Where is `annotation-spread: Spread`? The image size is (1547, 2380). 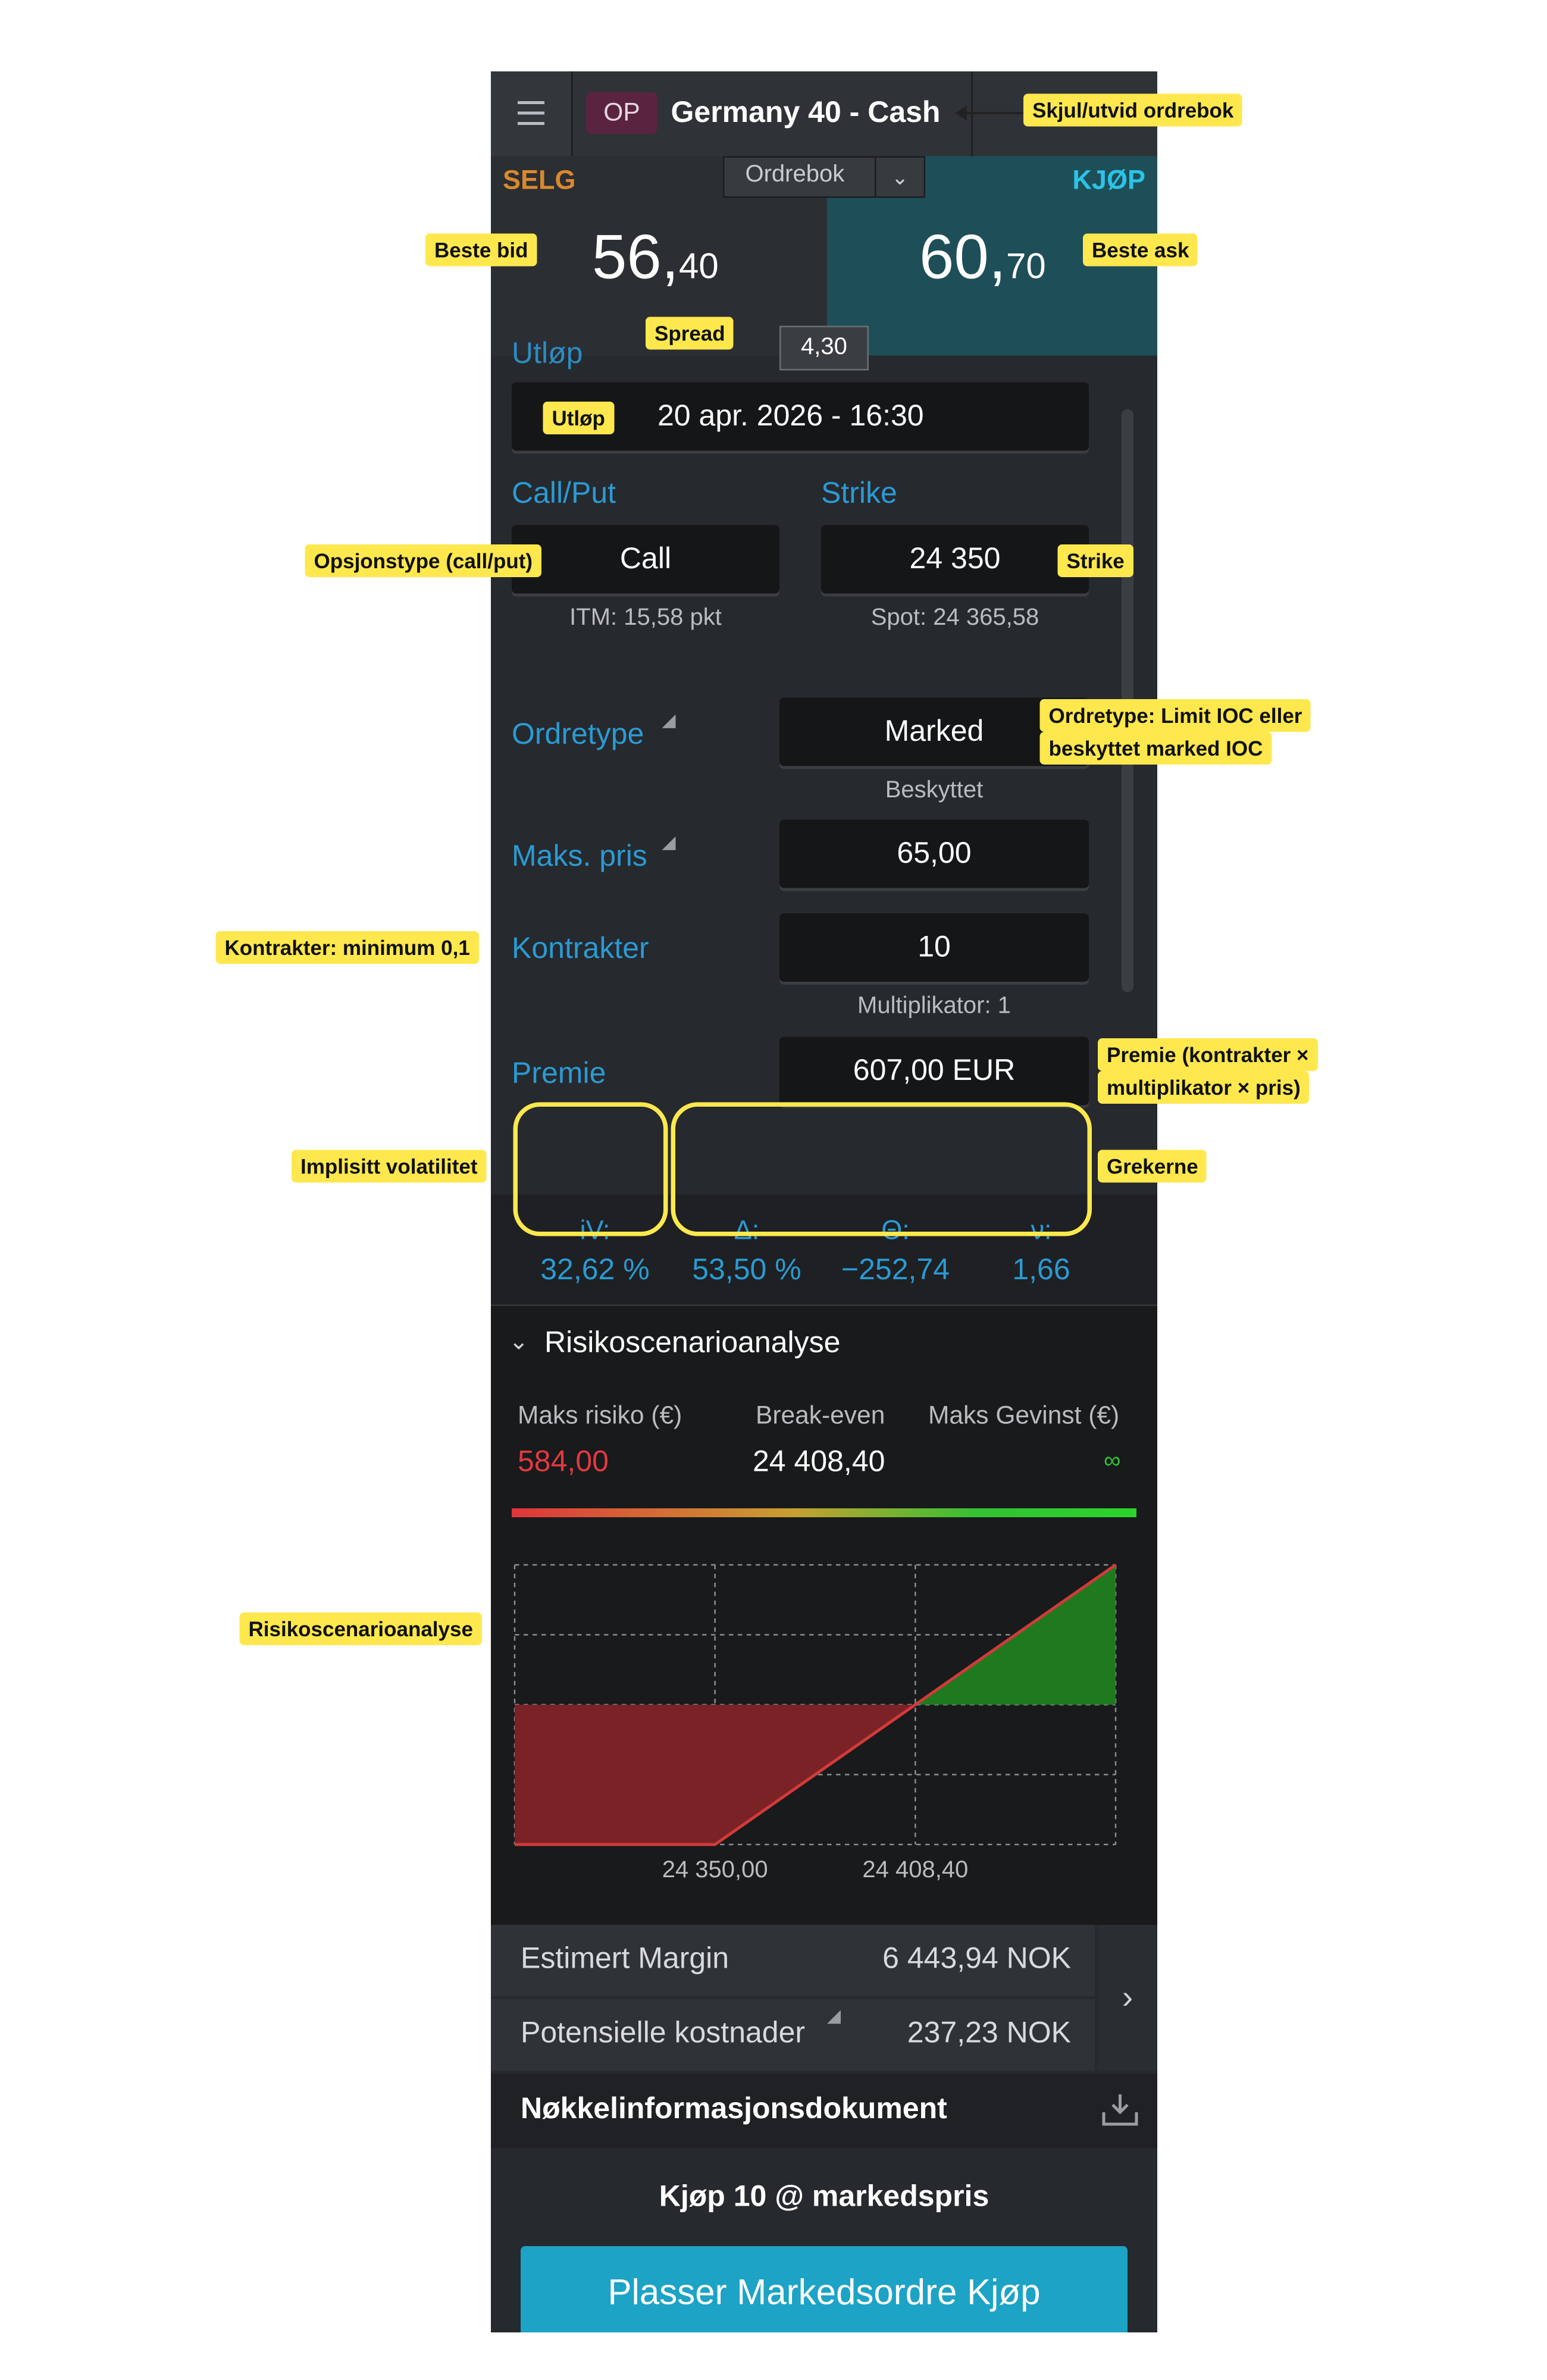
annotation-spread: Spread is located at coordinates (690, 333).